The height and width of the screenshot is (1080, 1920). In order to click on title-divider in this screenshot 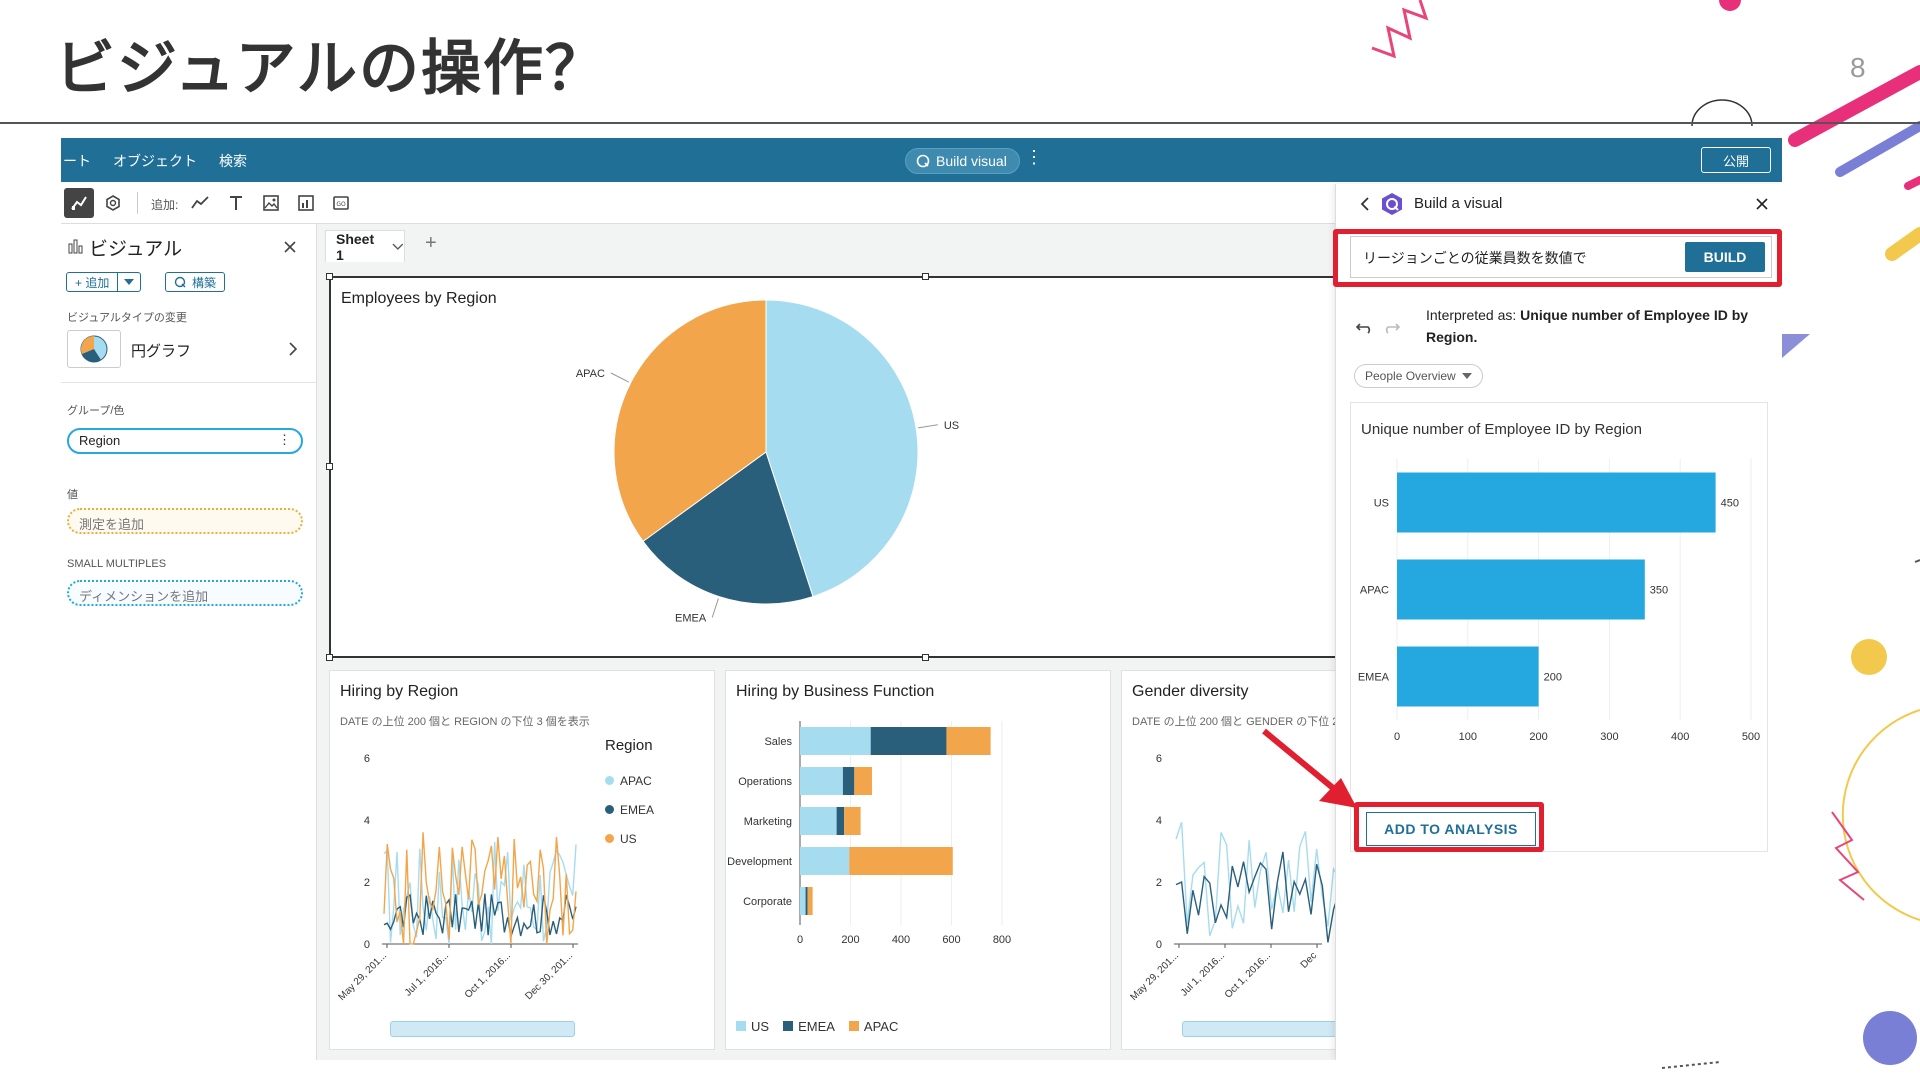, I will do `click(960, 123)`.